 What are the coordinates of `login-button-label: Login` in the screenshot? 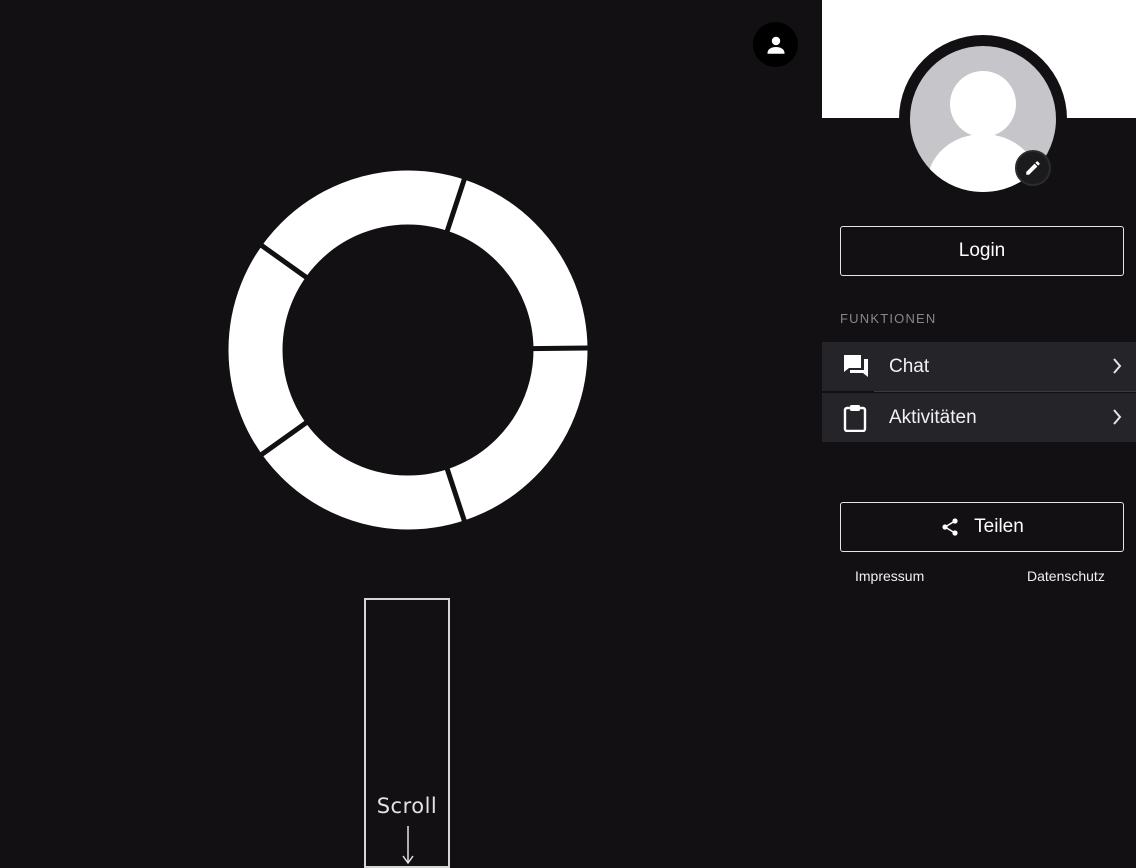 It's located at (982, 250).